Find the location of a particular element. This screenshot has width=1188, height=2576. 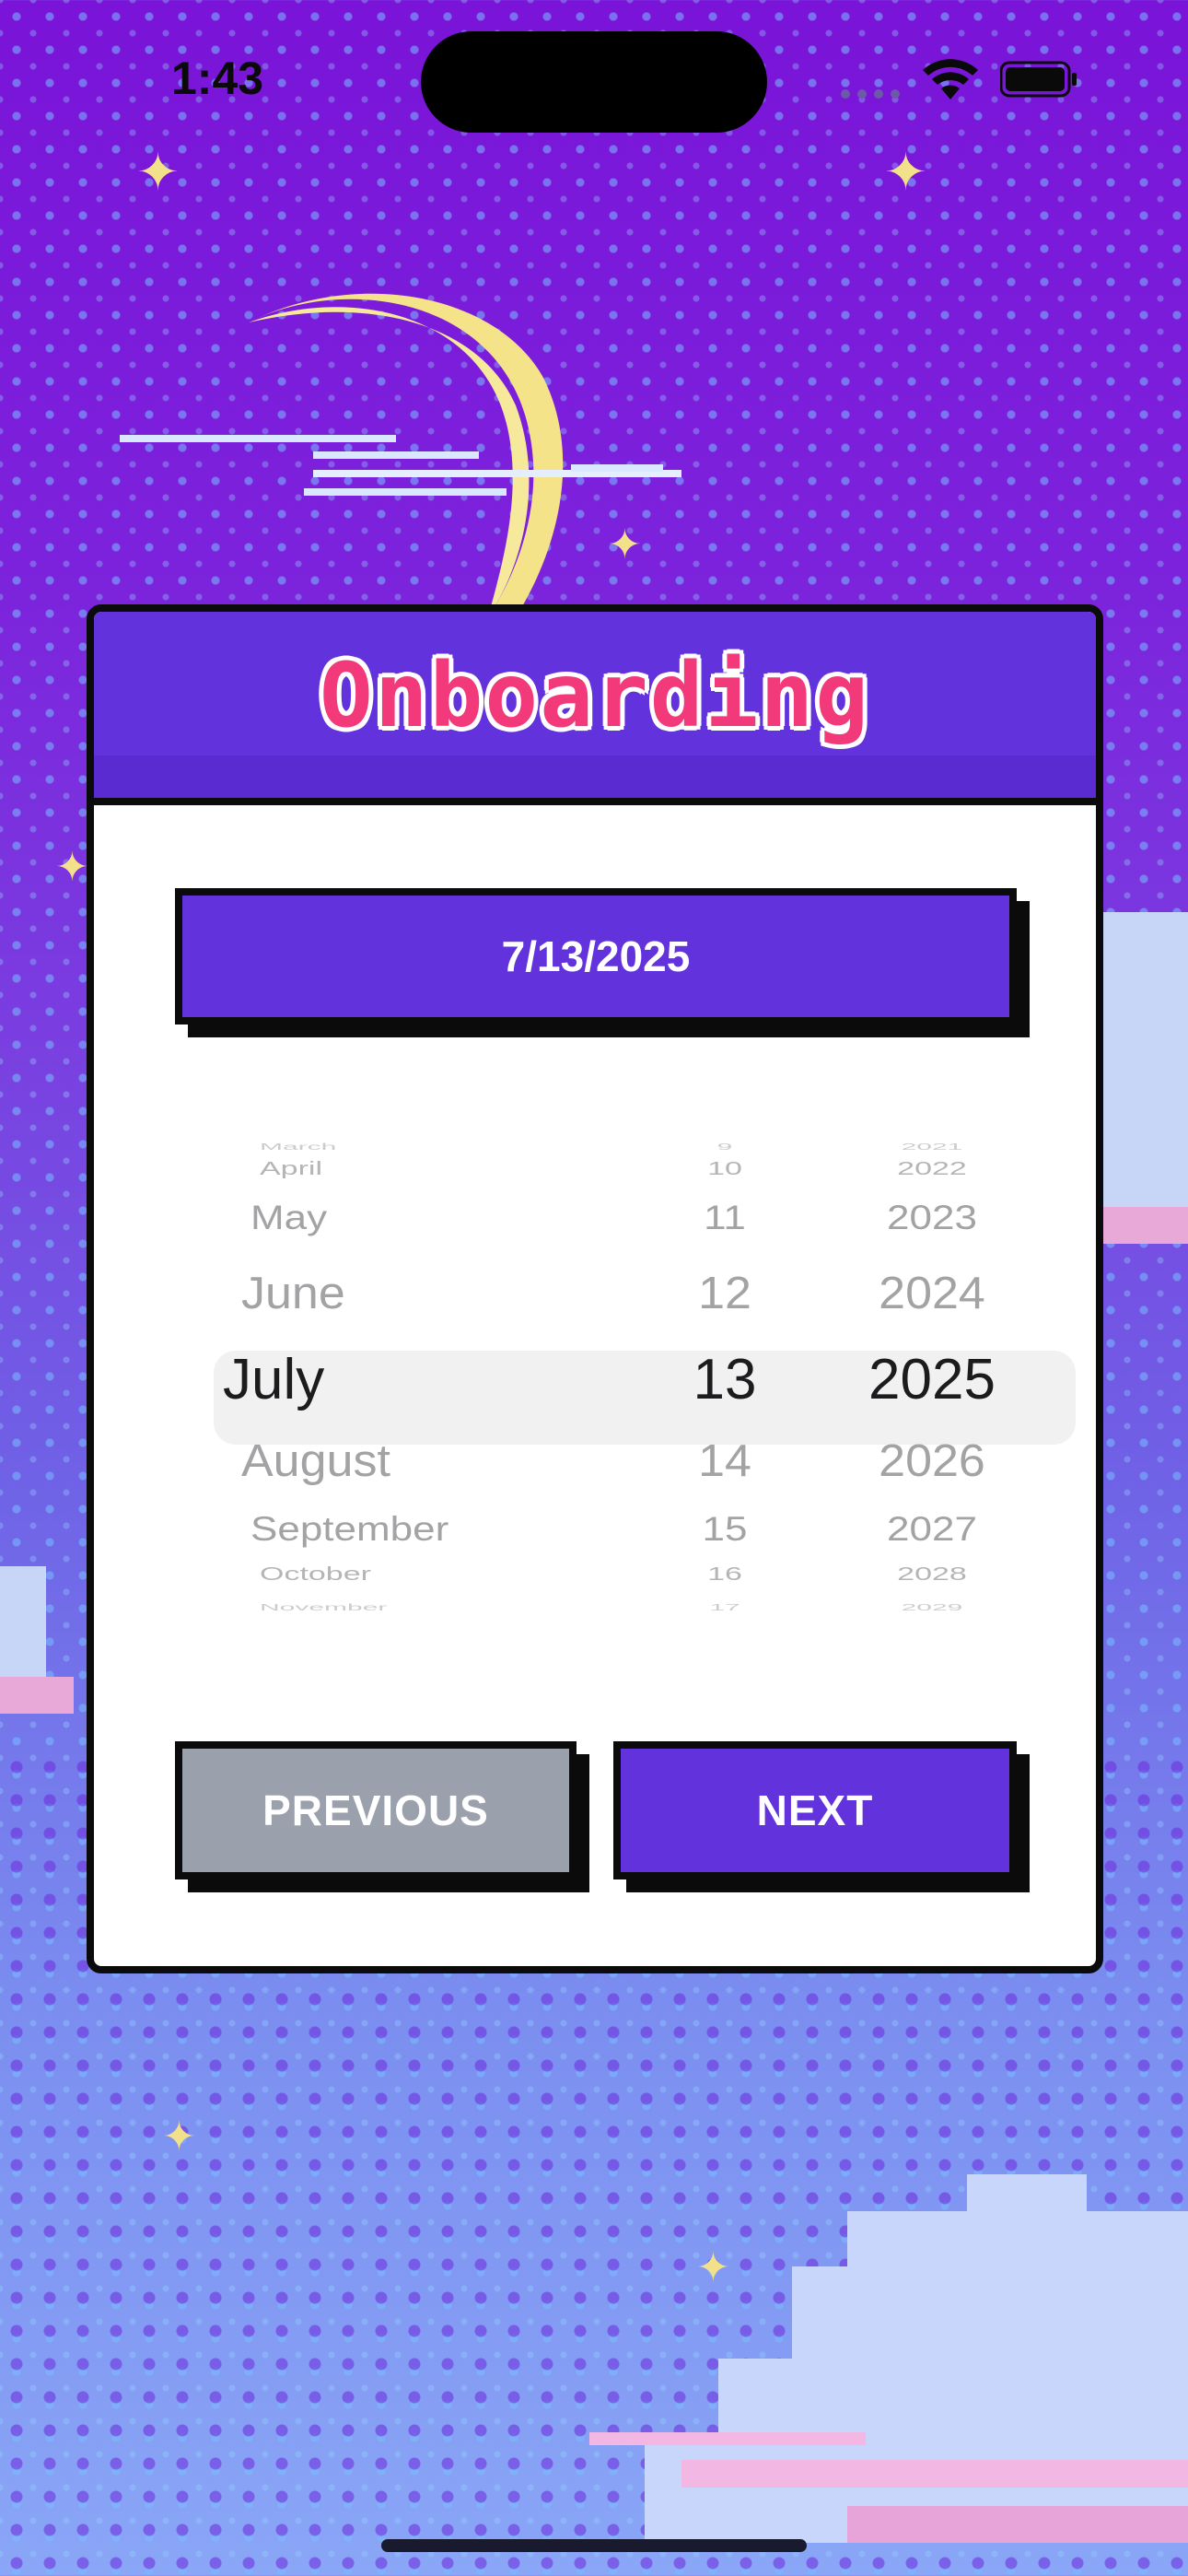

picker-month-item: July is located at coordinates (379, 1379).